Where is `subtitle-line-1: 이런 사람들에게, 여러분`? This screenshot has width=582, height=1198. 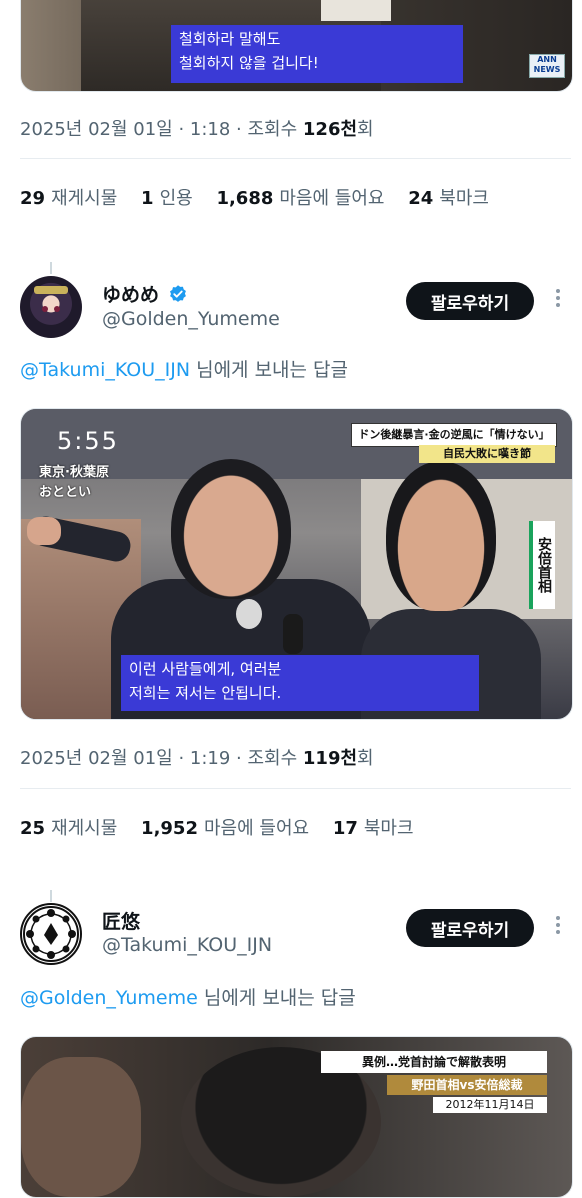
subtitle-line-1: 이런 사람들에게, 여러분 is located at coordinates (205, 669).